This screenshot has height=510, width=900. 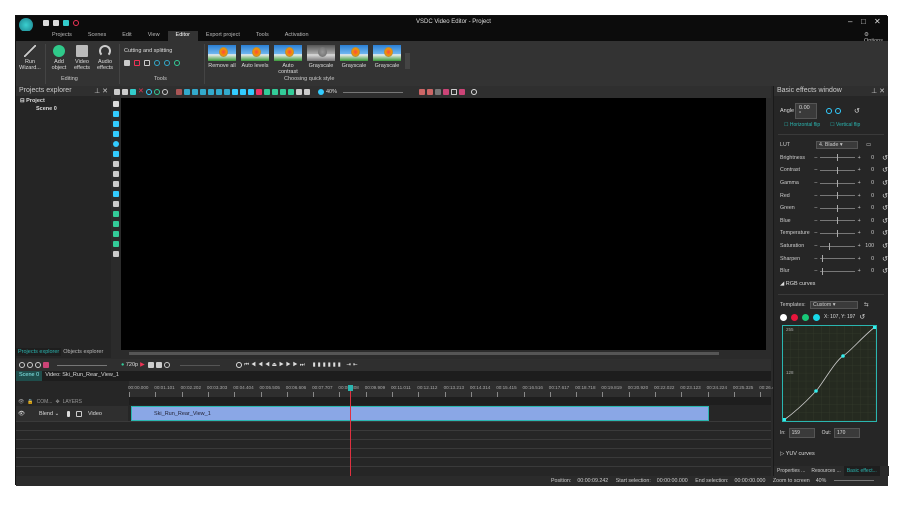 I want to click on circle-icon, so click(x=149, y=92).